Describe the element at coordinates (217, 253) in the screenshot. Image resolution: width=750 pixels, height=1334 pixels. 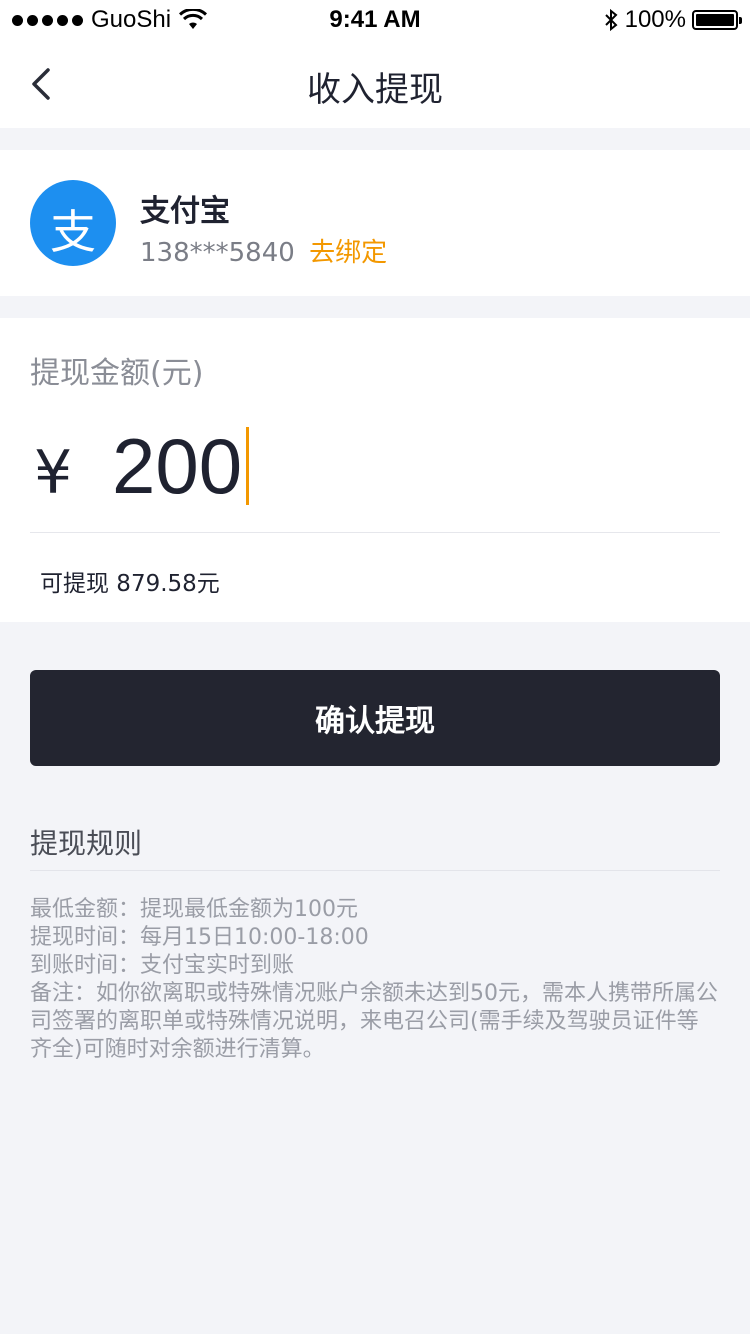
I see `account-phone: 138***5840` at that location.